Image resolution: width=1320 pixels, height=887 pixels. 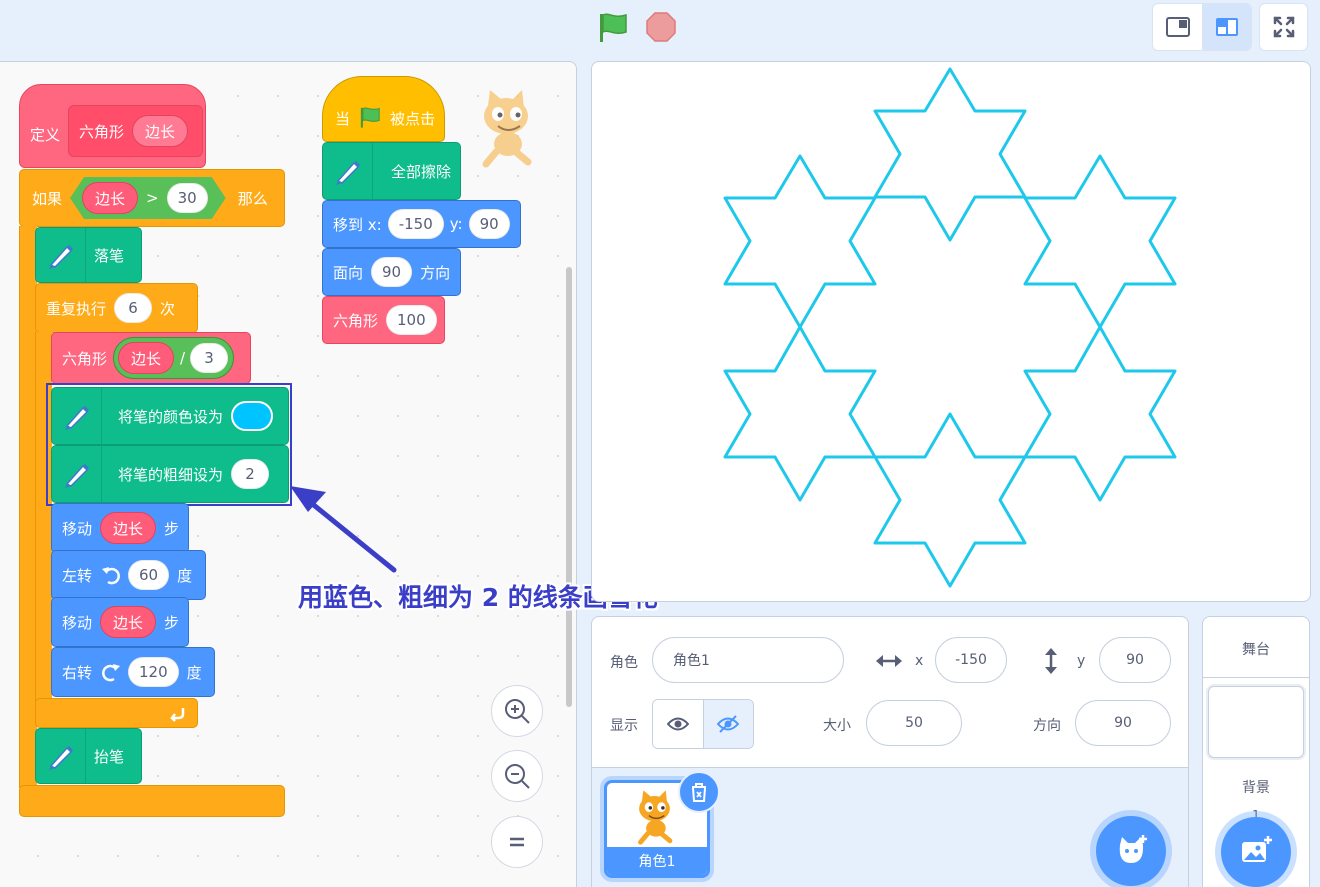 What do you see at coordinates (415, 224) in the screenshot?
I see `goto-x-input: -150` at bounding box center [415, 224].